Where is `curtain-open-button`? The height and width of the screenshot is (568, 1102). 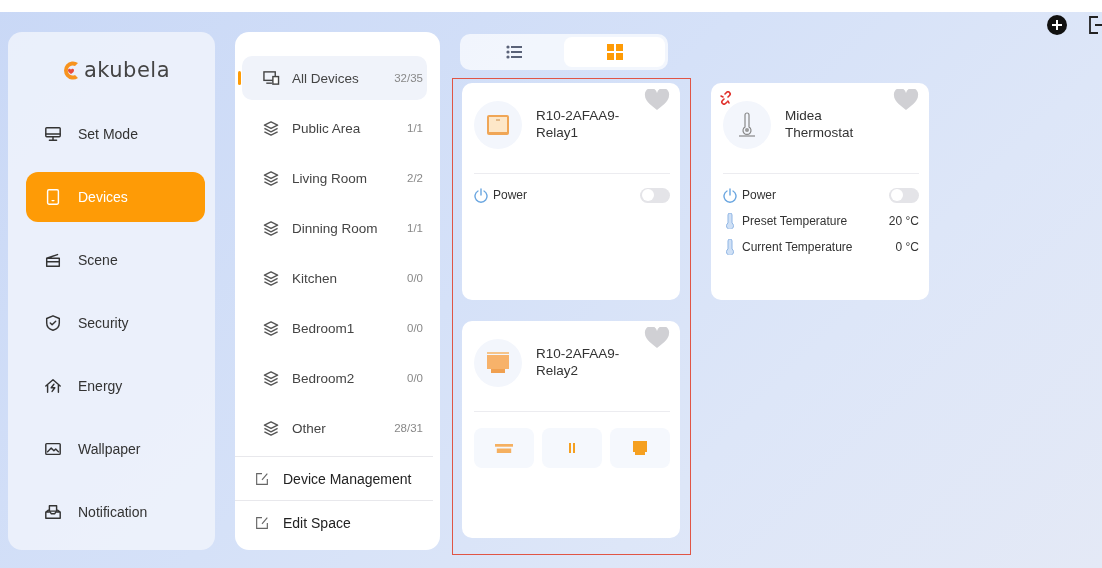 curtain-open-button is located at coordinates (504, 448).